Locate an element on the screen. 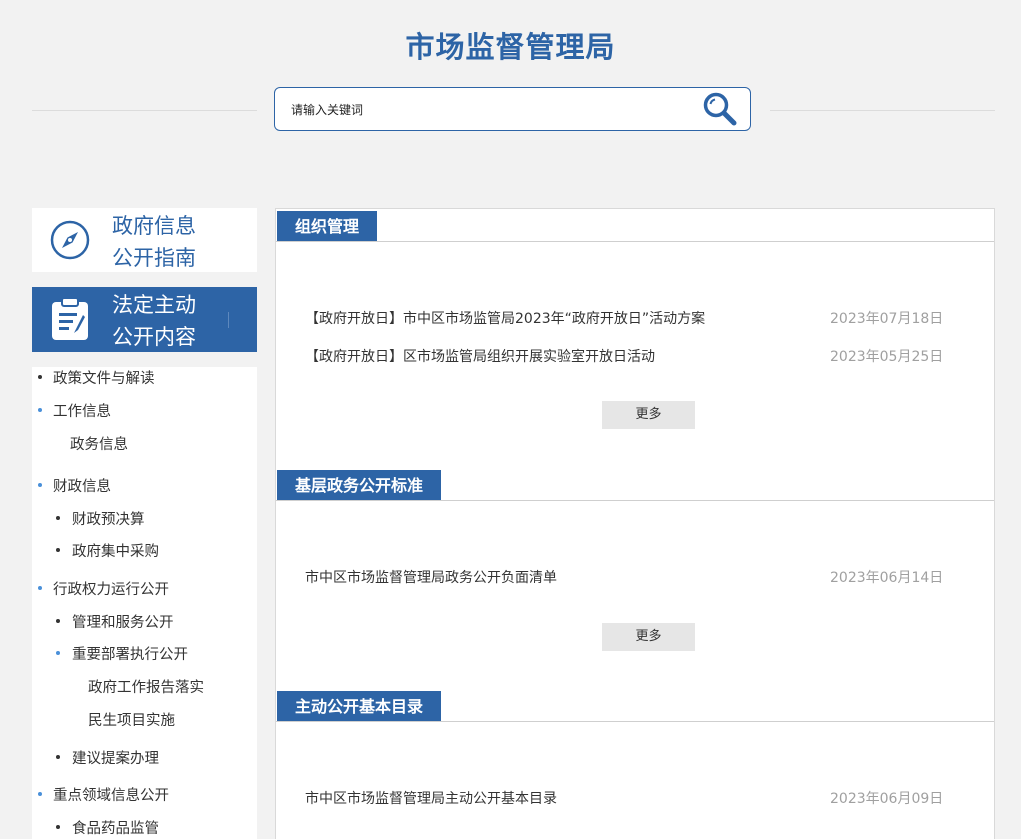  menu-item-proposals: 建议提案办理 is located at coordinates (115, 757).